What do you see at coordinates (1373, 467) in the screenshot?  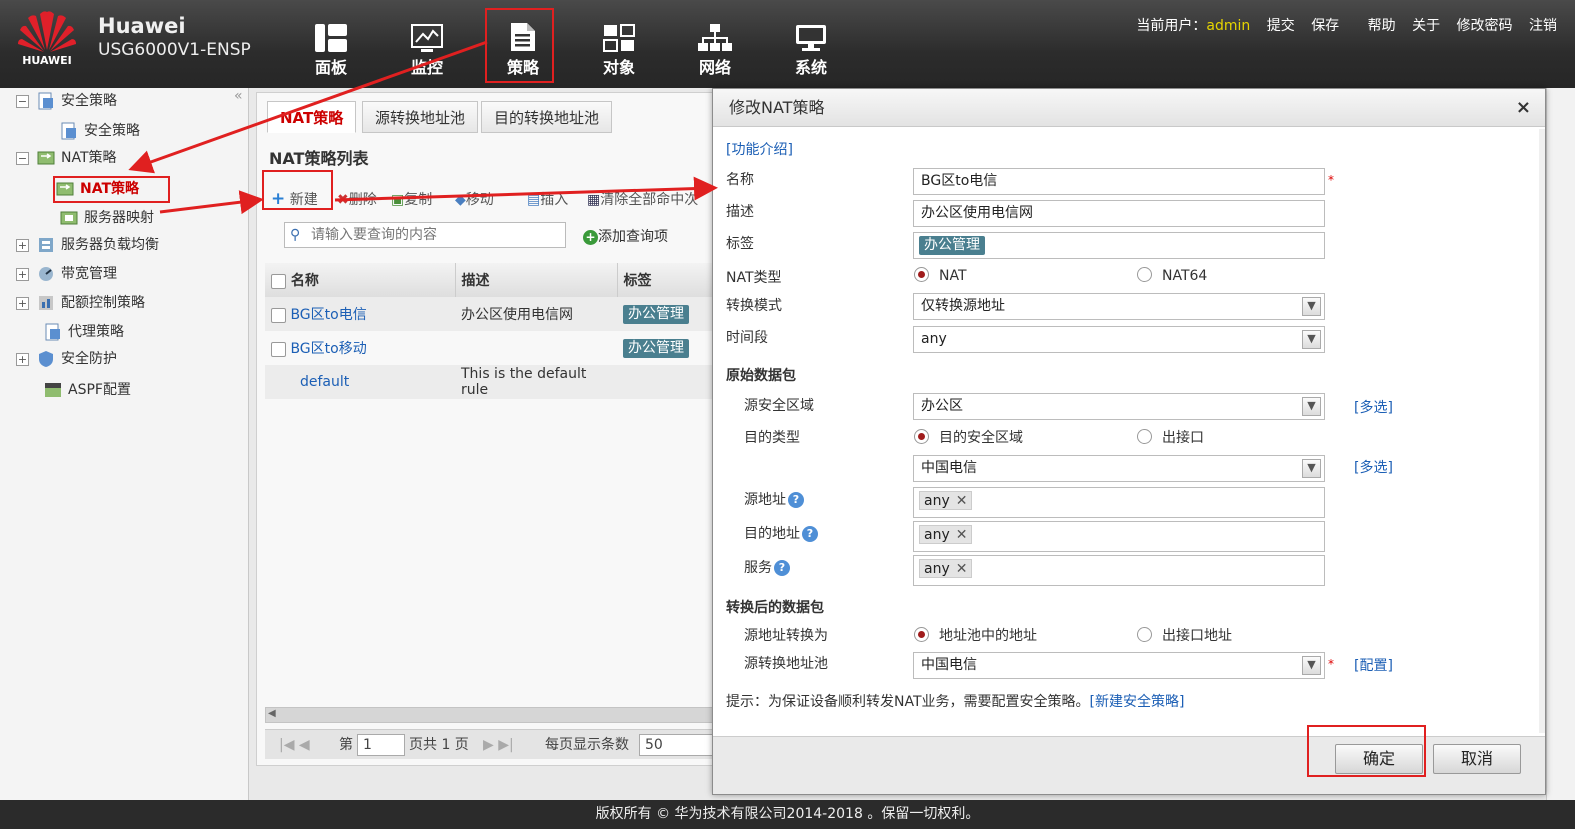 I see `dst-zone-multiselect-link: [多选]` at bounding box center [1373, 467].